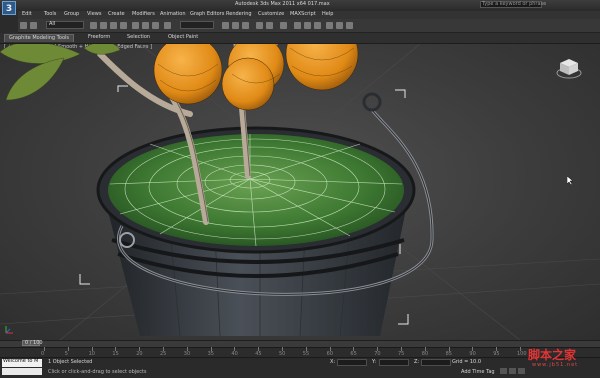  What do you see at coordinates (436, 362) in the screenshot?
I see `z-coord-field` at bounding box center [436, 362].